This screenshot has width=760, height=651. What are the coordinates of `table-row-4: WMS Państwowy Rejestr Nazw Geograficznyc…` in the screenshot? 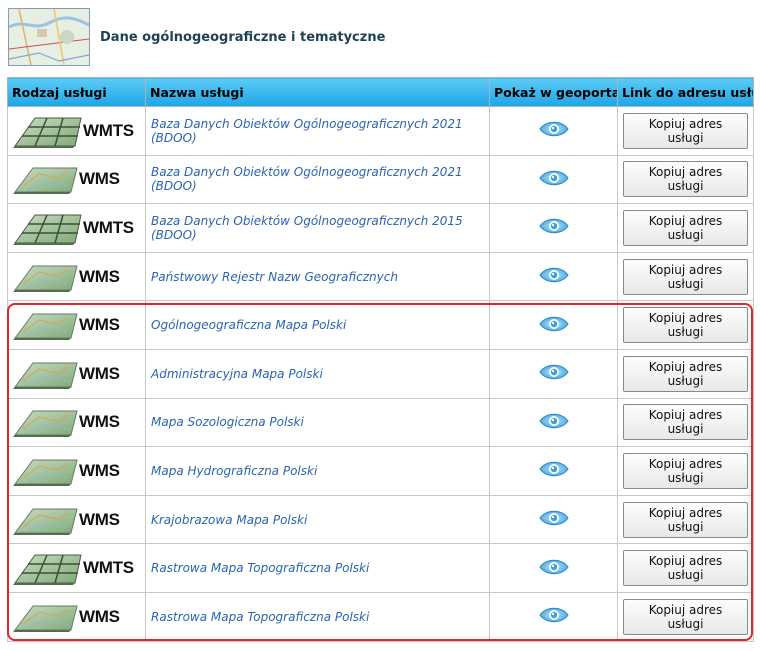 It's located at (380, 276).